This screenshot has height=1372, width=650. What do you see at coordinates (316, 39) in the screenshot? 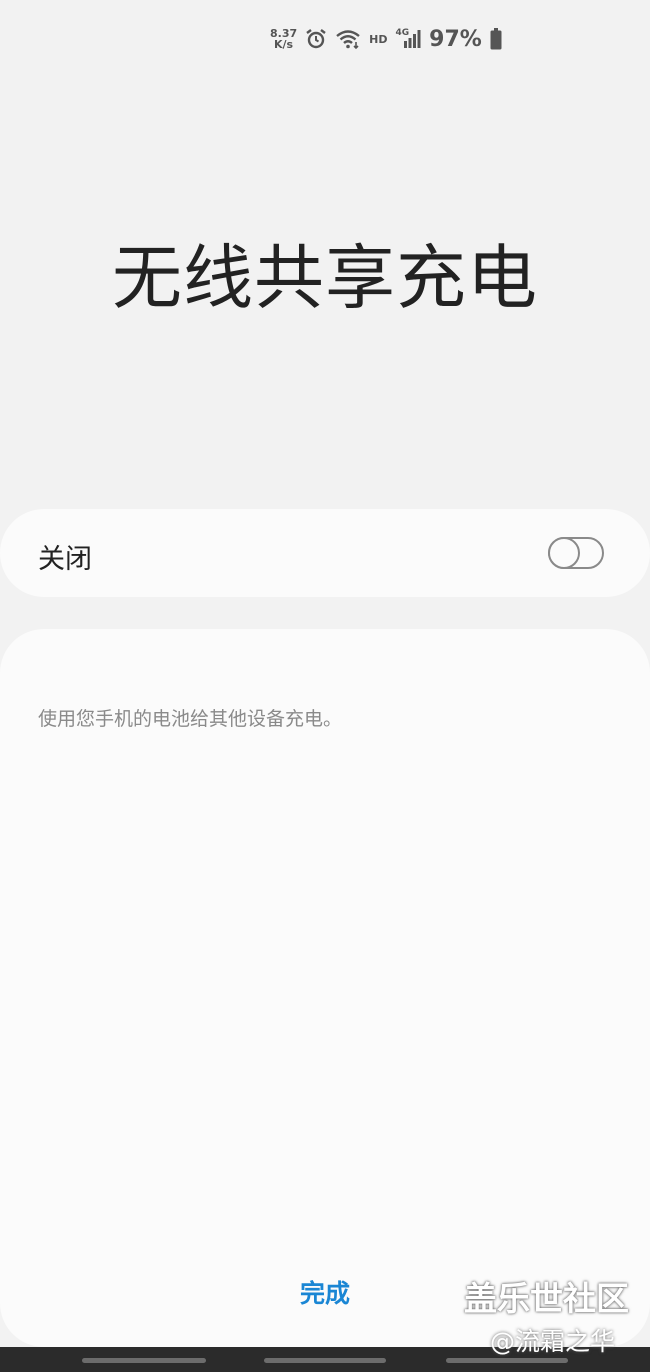
I see `alarm-icon` at bounding box center [316, 39].